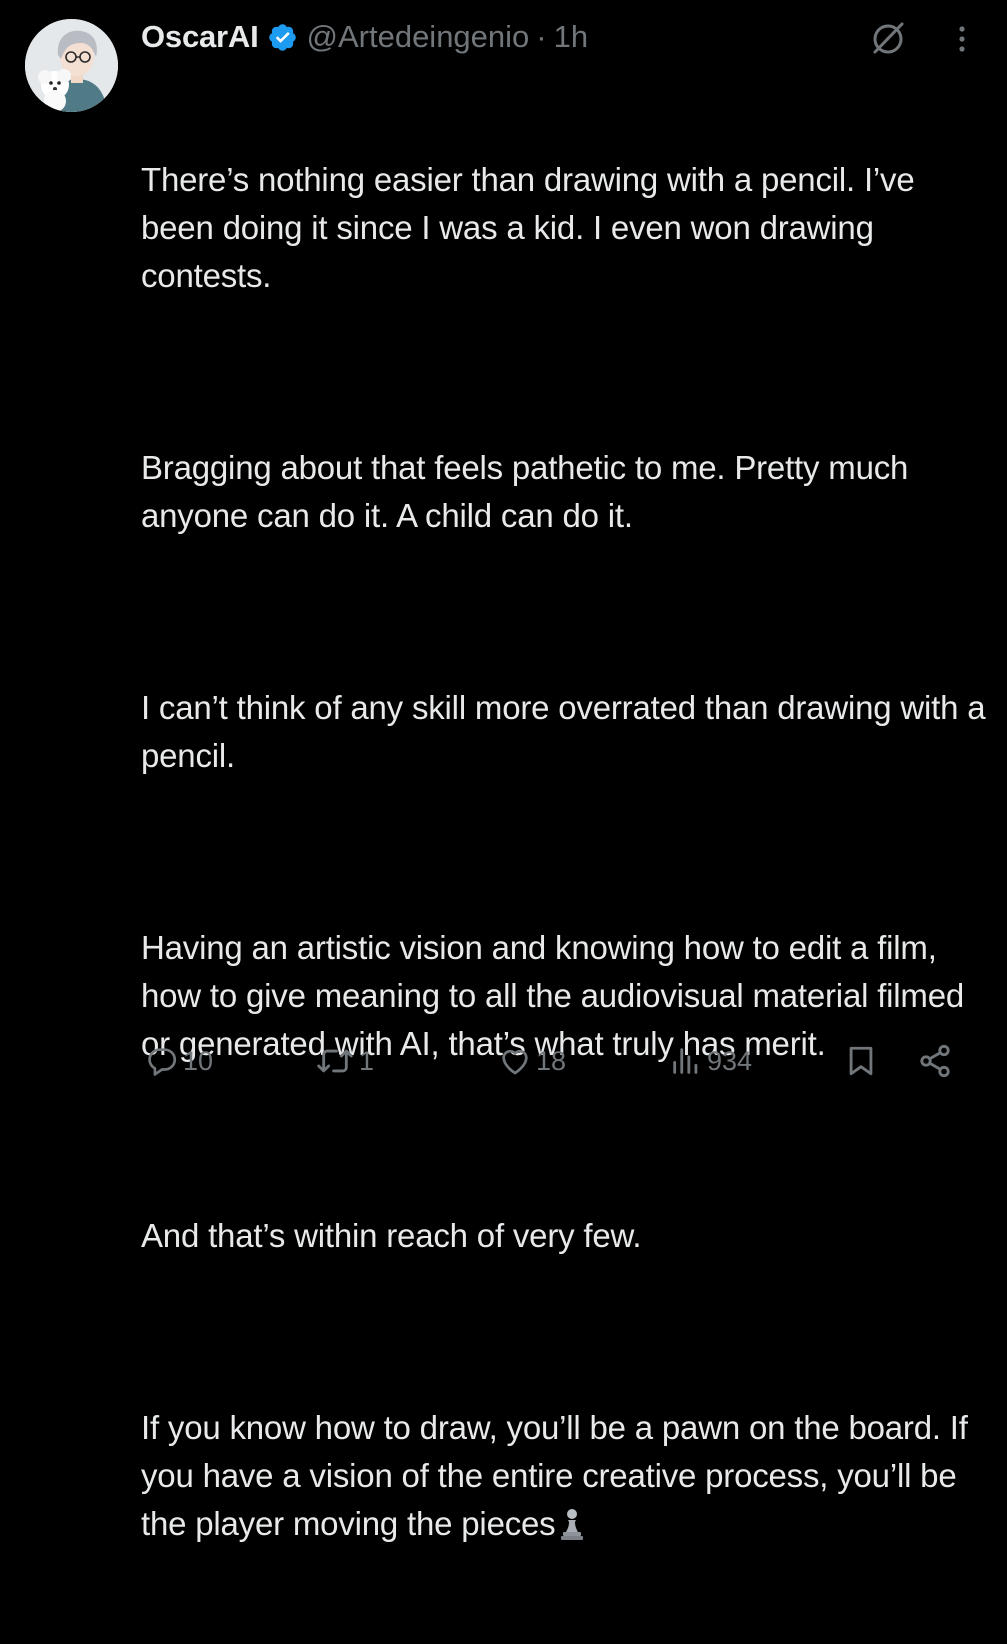  What do you see at coordinates (367, 1060) in the screenshot?
I see `repost-count: 1` at bounding box center [367, 1060].